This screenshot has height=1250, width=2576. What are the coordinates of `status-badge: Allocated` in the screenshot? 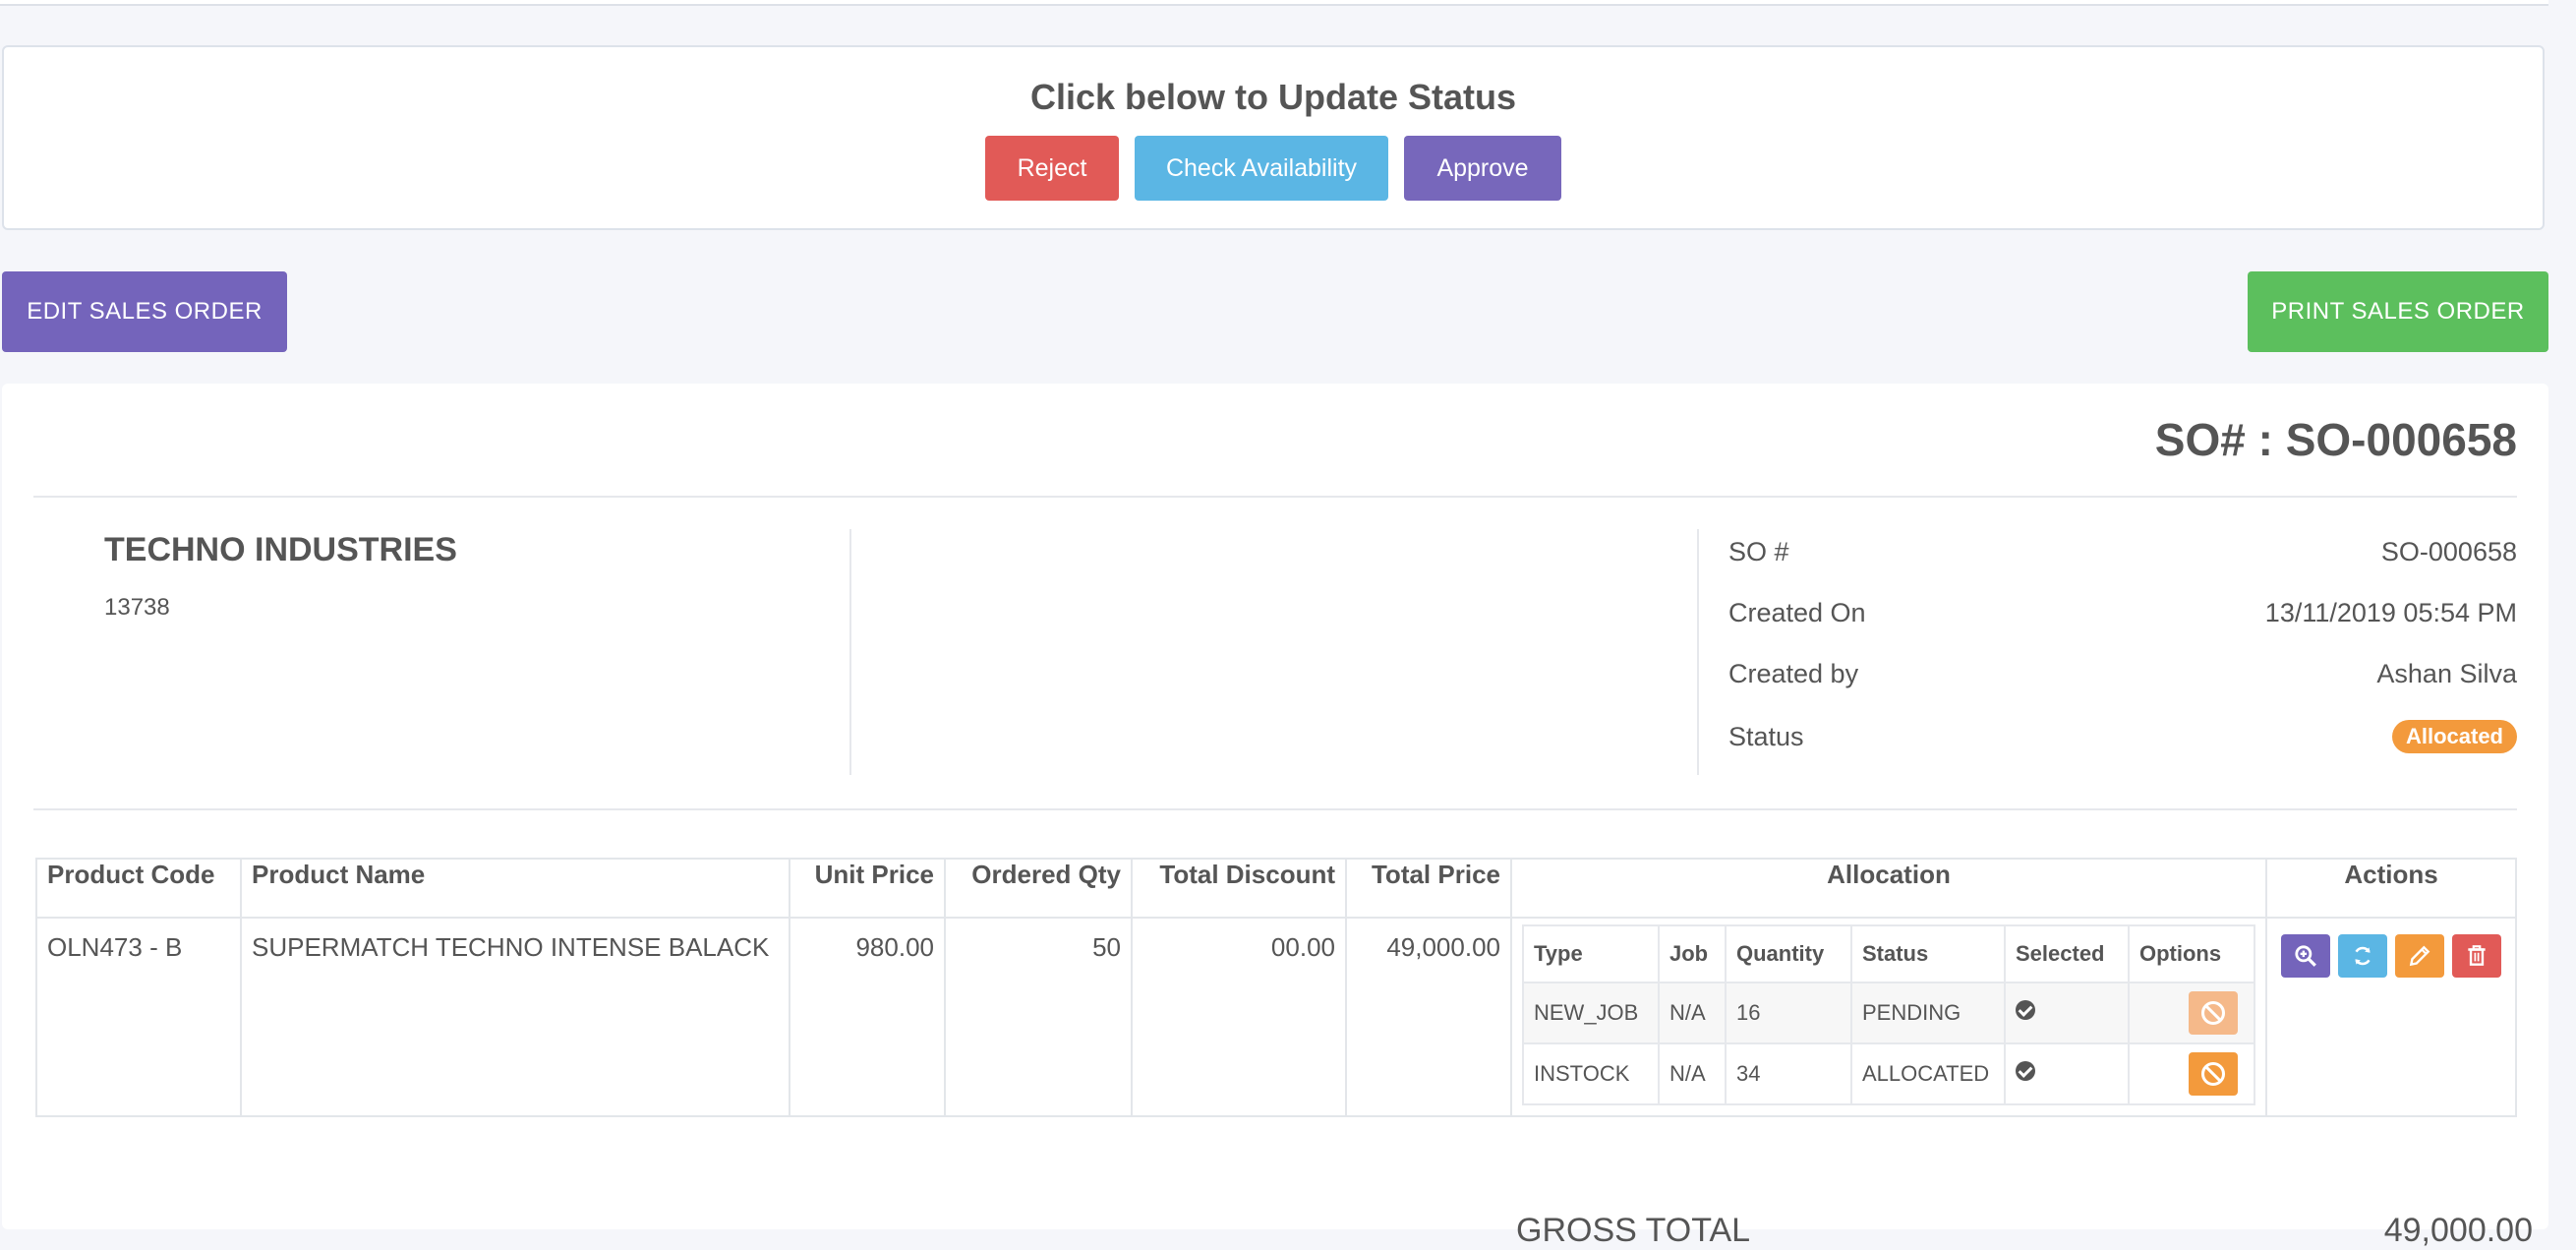 It's located at (2454, 736).